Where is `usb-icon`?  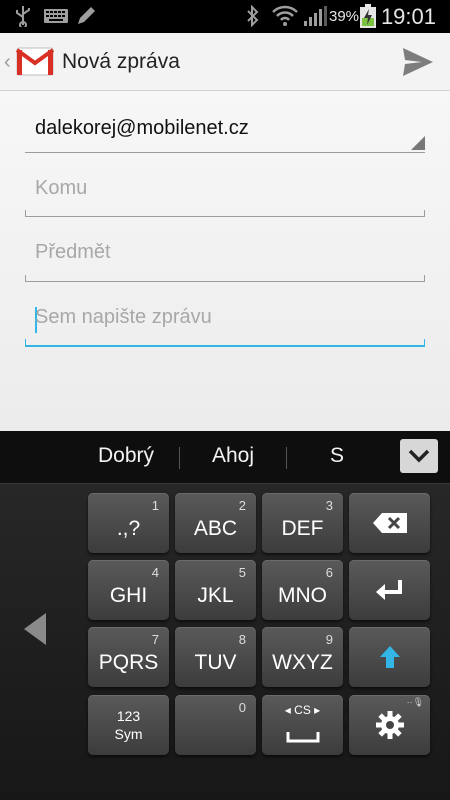
usb-icon is located at coordinates (23, 16).